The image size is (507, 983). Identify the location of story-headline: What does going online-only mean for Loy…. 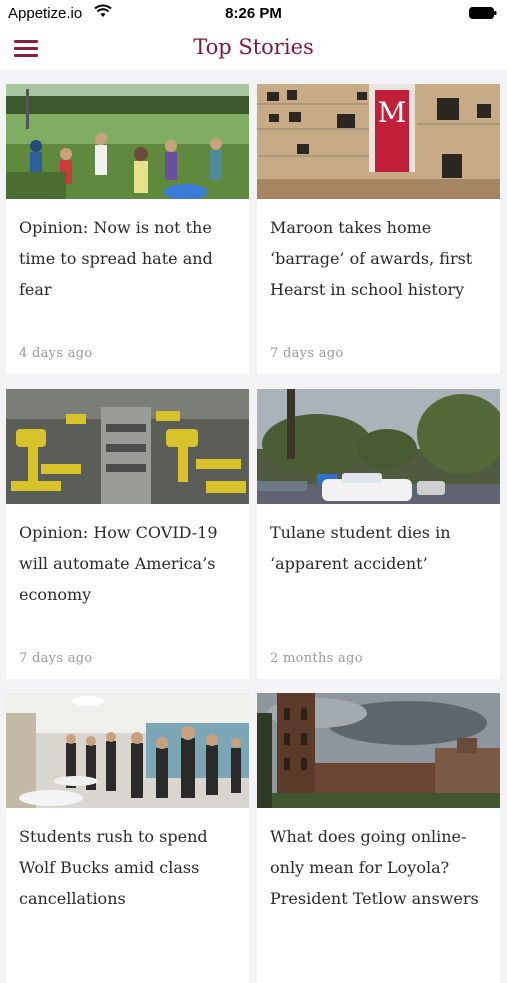
(374, 867).